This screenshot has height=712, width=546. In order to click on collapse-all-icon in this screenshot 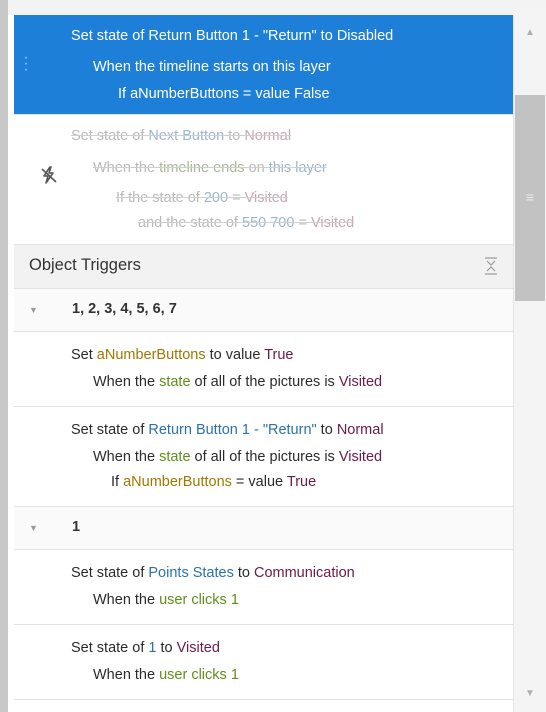, I will do `click(491, 266)`.